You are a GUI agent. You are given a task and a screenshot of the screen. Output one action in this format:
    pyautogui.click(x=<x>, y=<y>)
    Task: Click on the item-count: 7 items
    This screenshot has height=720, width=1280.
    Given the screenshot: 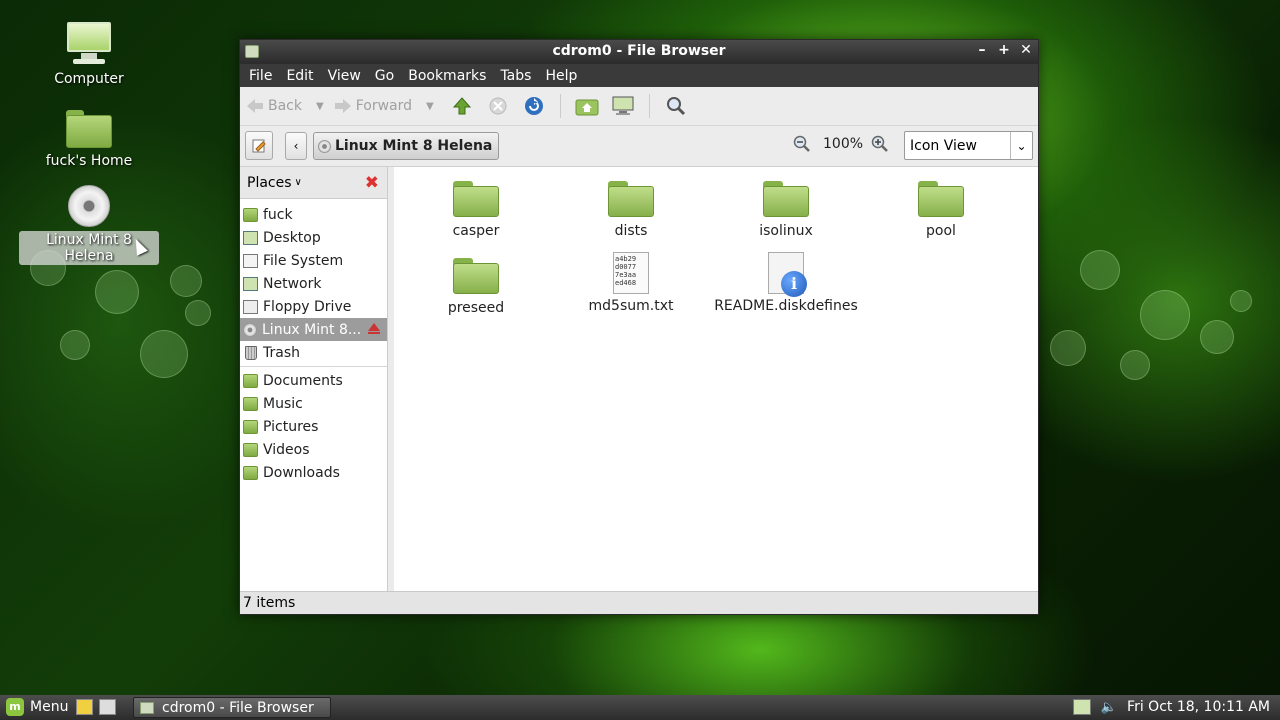 What is the action you would take?
    pyautogui.click(x=269, y=603)
    